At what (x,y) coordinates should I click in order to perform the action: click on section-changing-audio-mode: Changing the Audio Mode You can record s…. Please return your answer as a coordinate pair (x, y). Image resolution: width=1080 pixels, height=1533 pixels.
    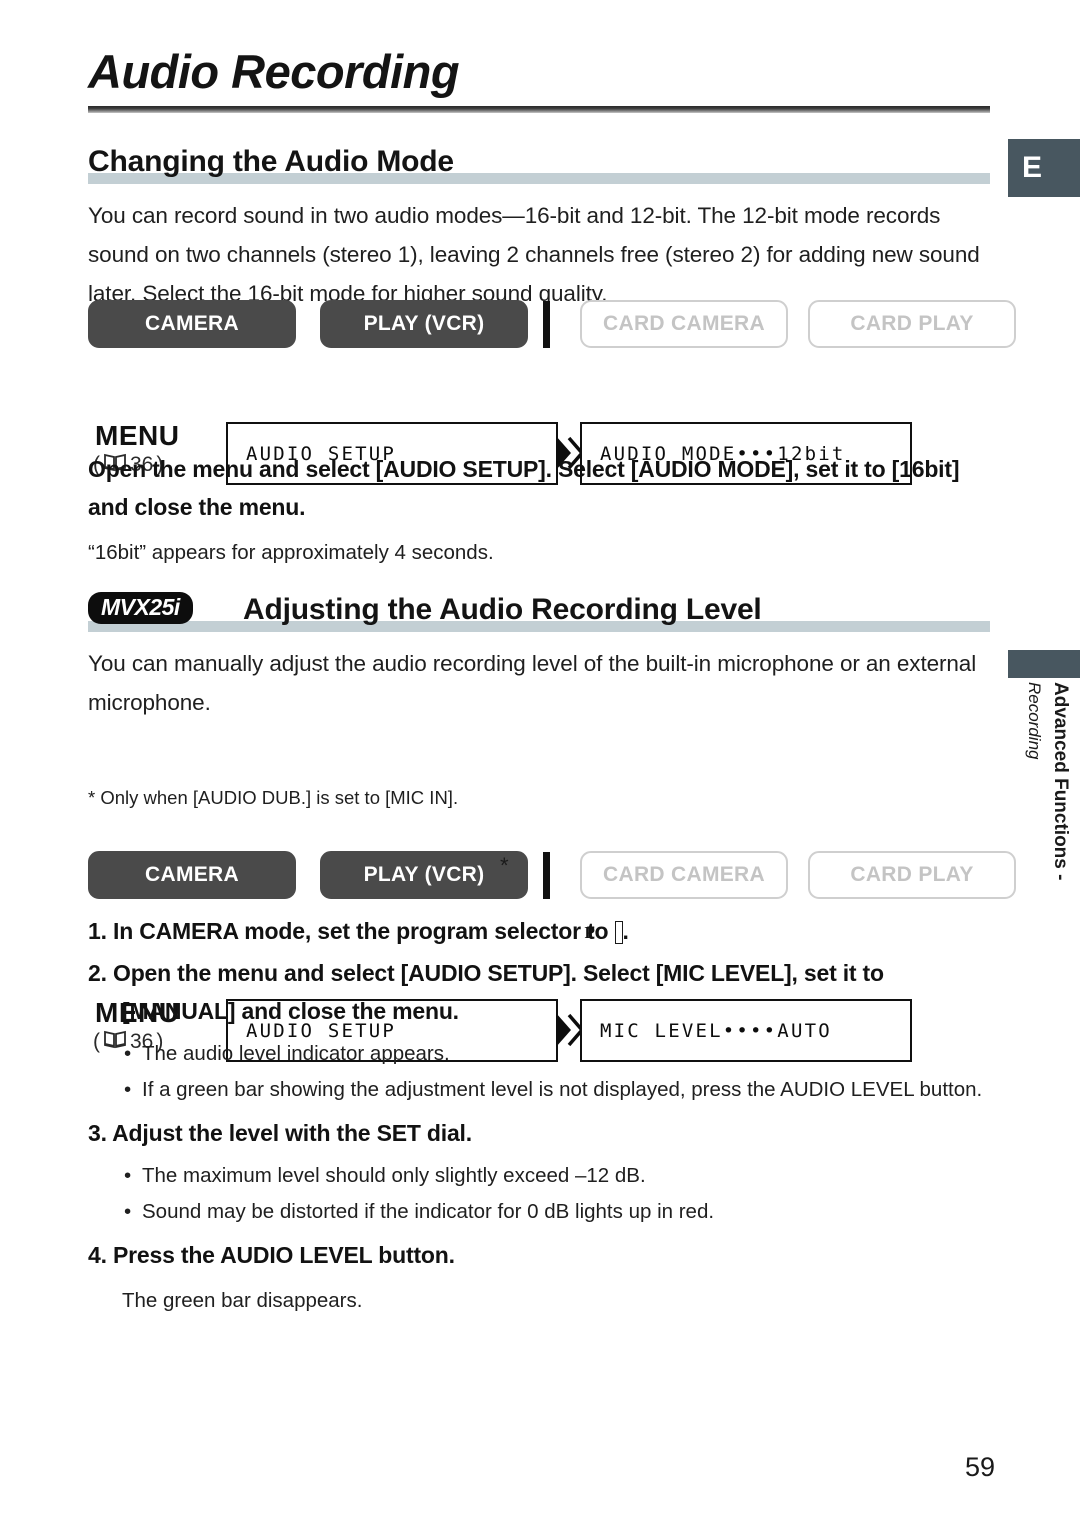
    Looking at the image, I should click on (539, 226).